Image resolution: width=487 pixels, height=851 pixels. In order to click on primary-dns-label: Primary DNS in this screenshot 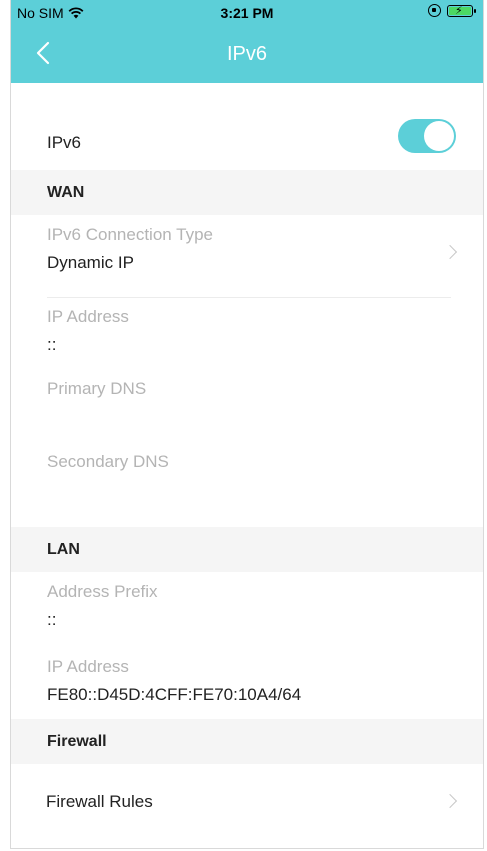, I will do `click(97, 388)`.